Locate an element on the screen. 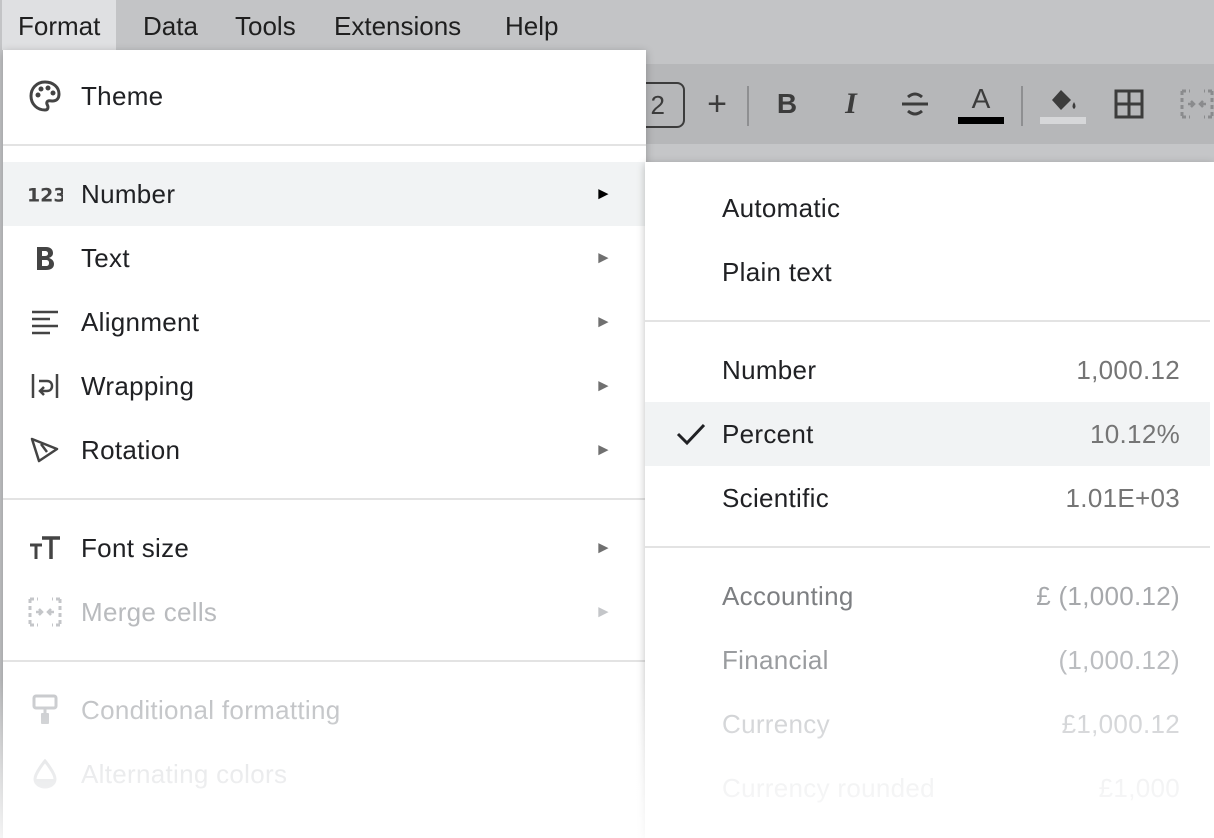 This screenshot has height=838, width=1214. menu-item-label: Wrapping is located at coordinates (138, 386).